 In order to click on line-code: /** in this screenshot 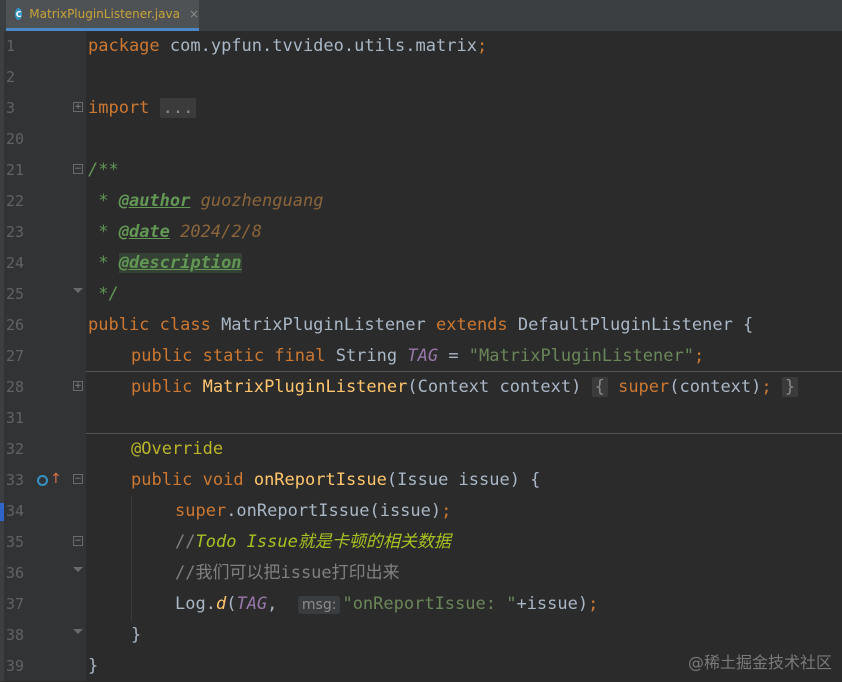, I will do `click(103, 170)`.